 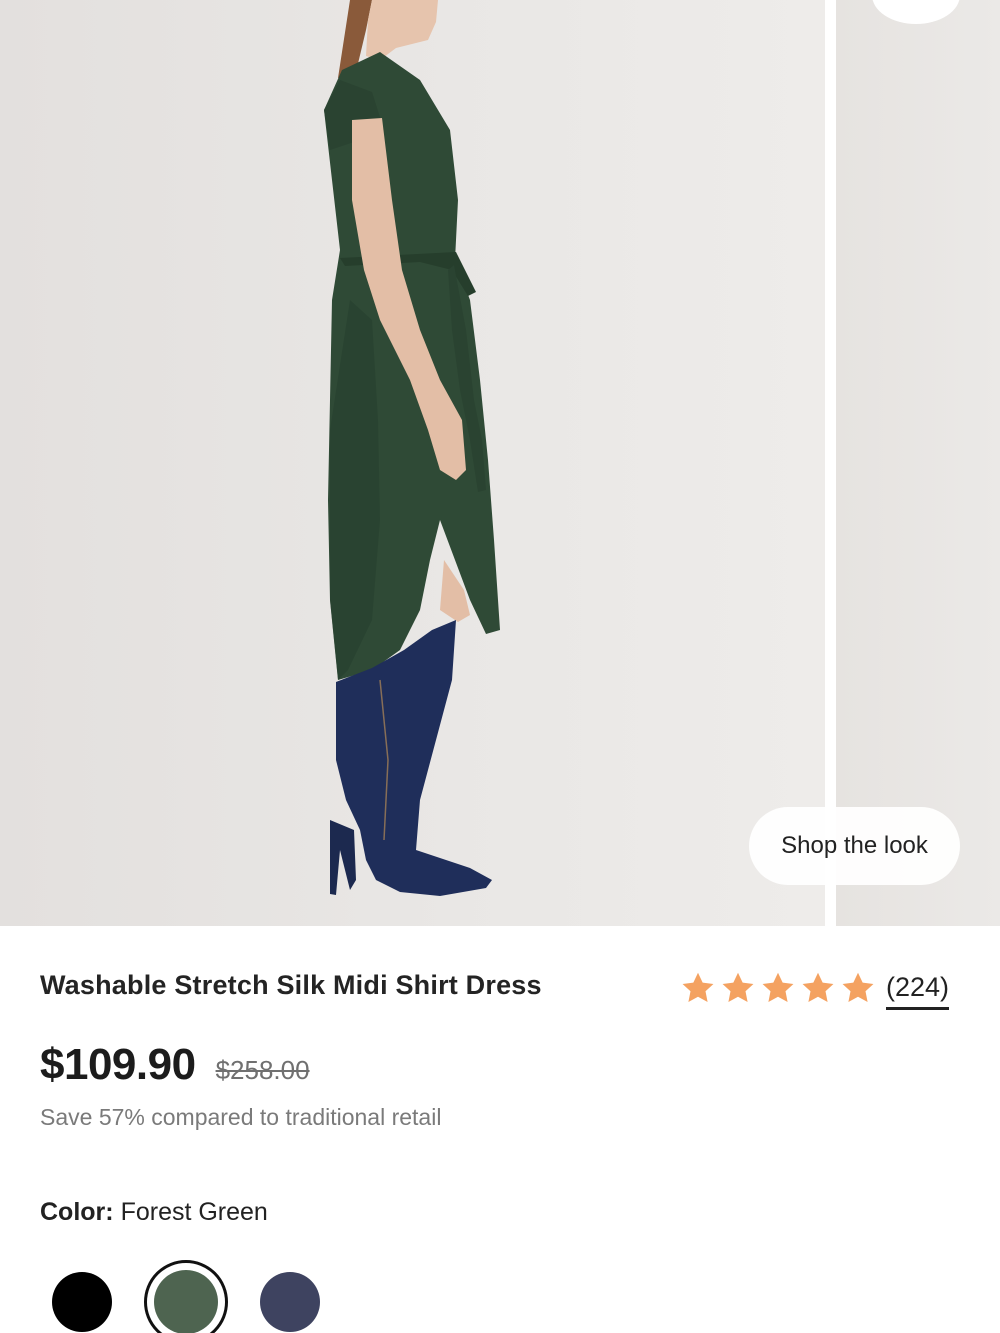 I want to click on color-swatch-forest-green-fill, so click(x=186, y=1301).